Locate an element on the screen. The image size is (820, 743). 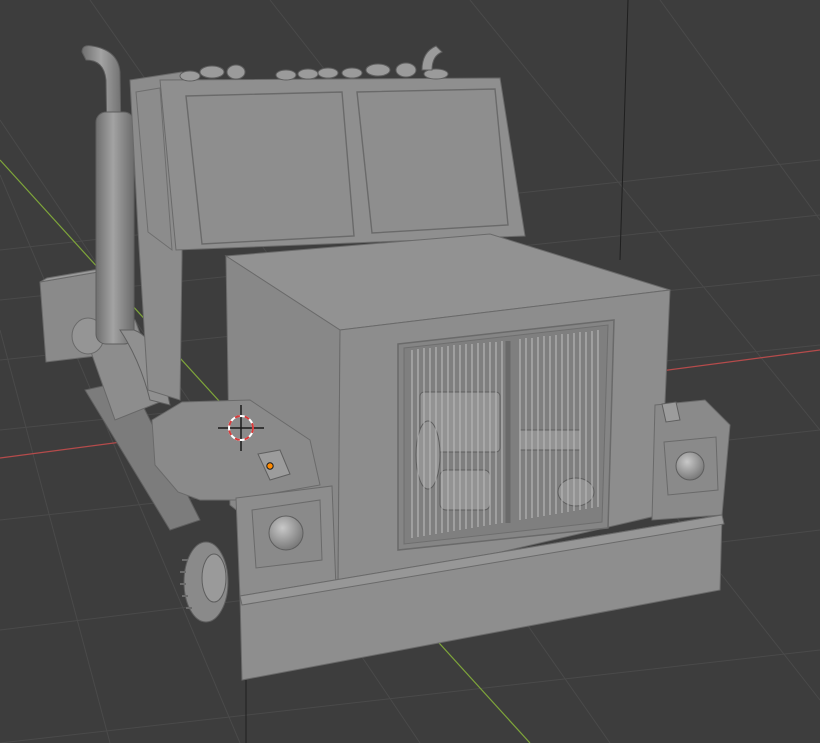
muffler is located at coordinates (115, 228).